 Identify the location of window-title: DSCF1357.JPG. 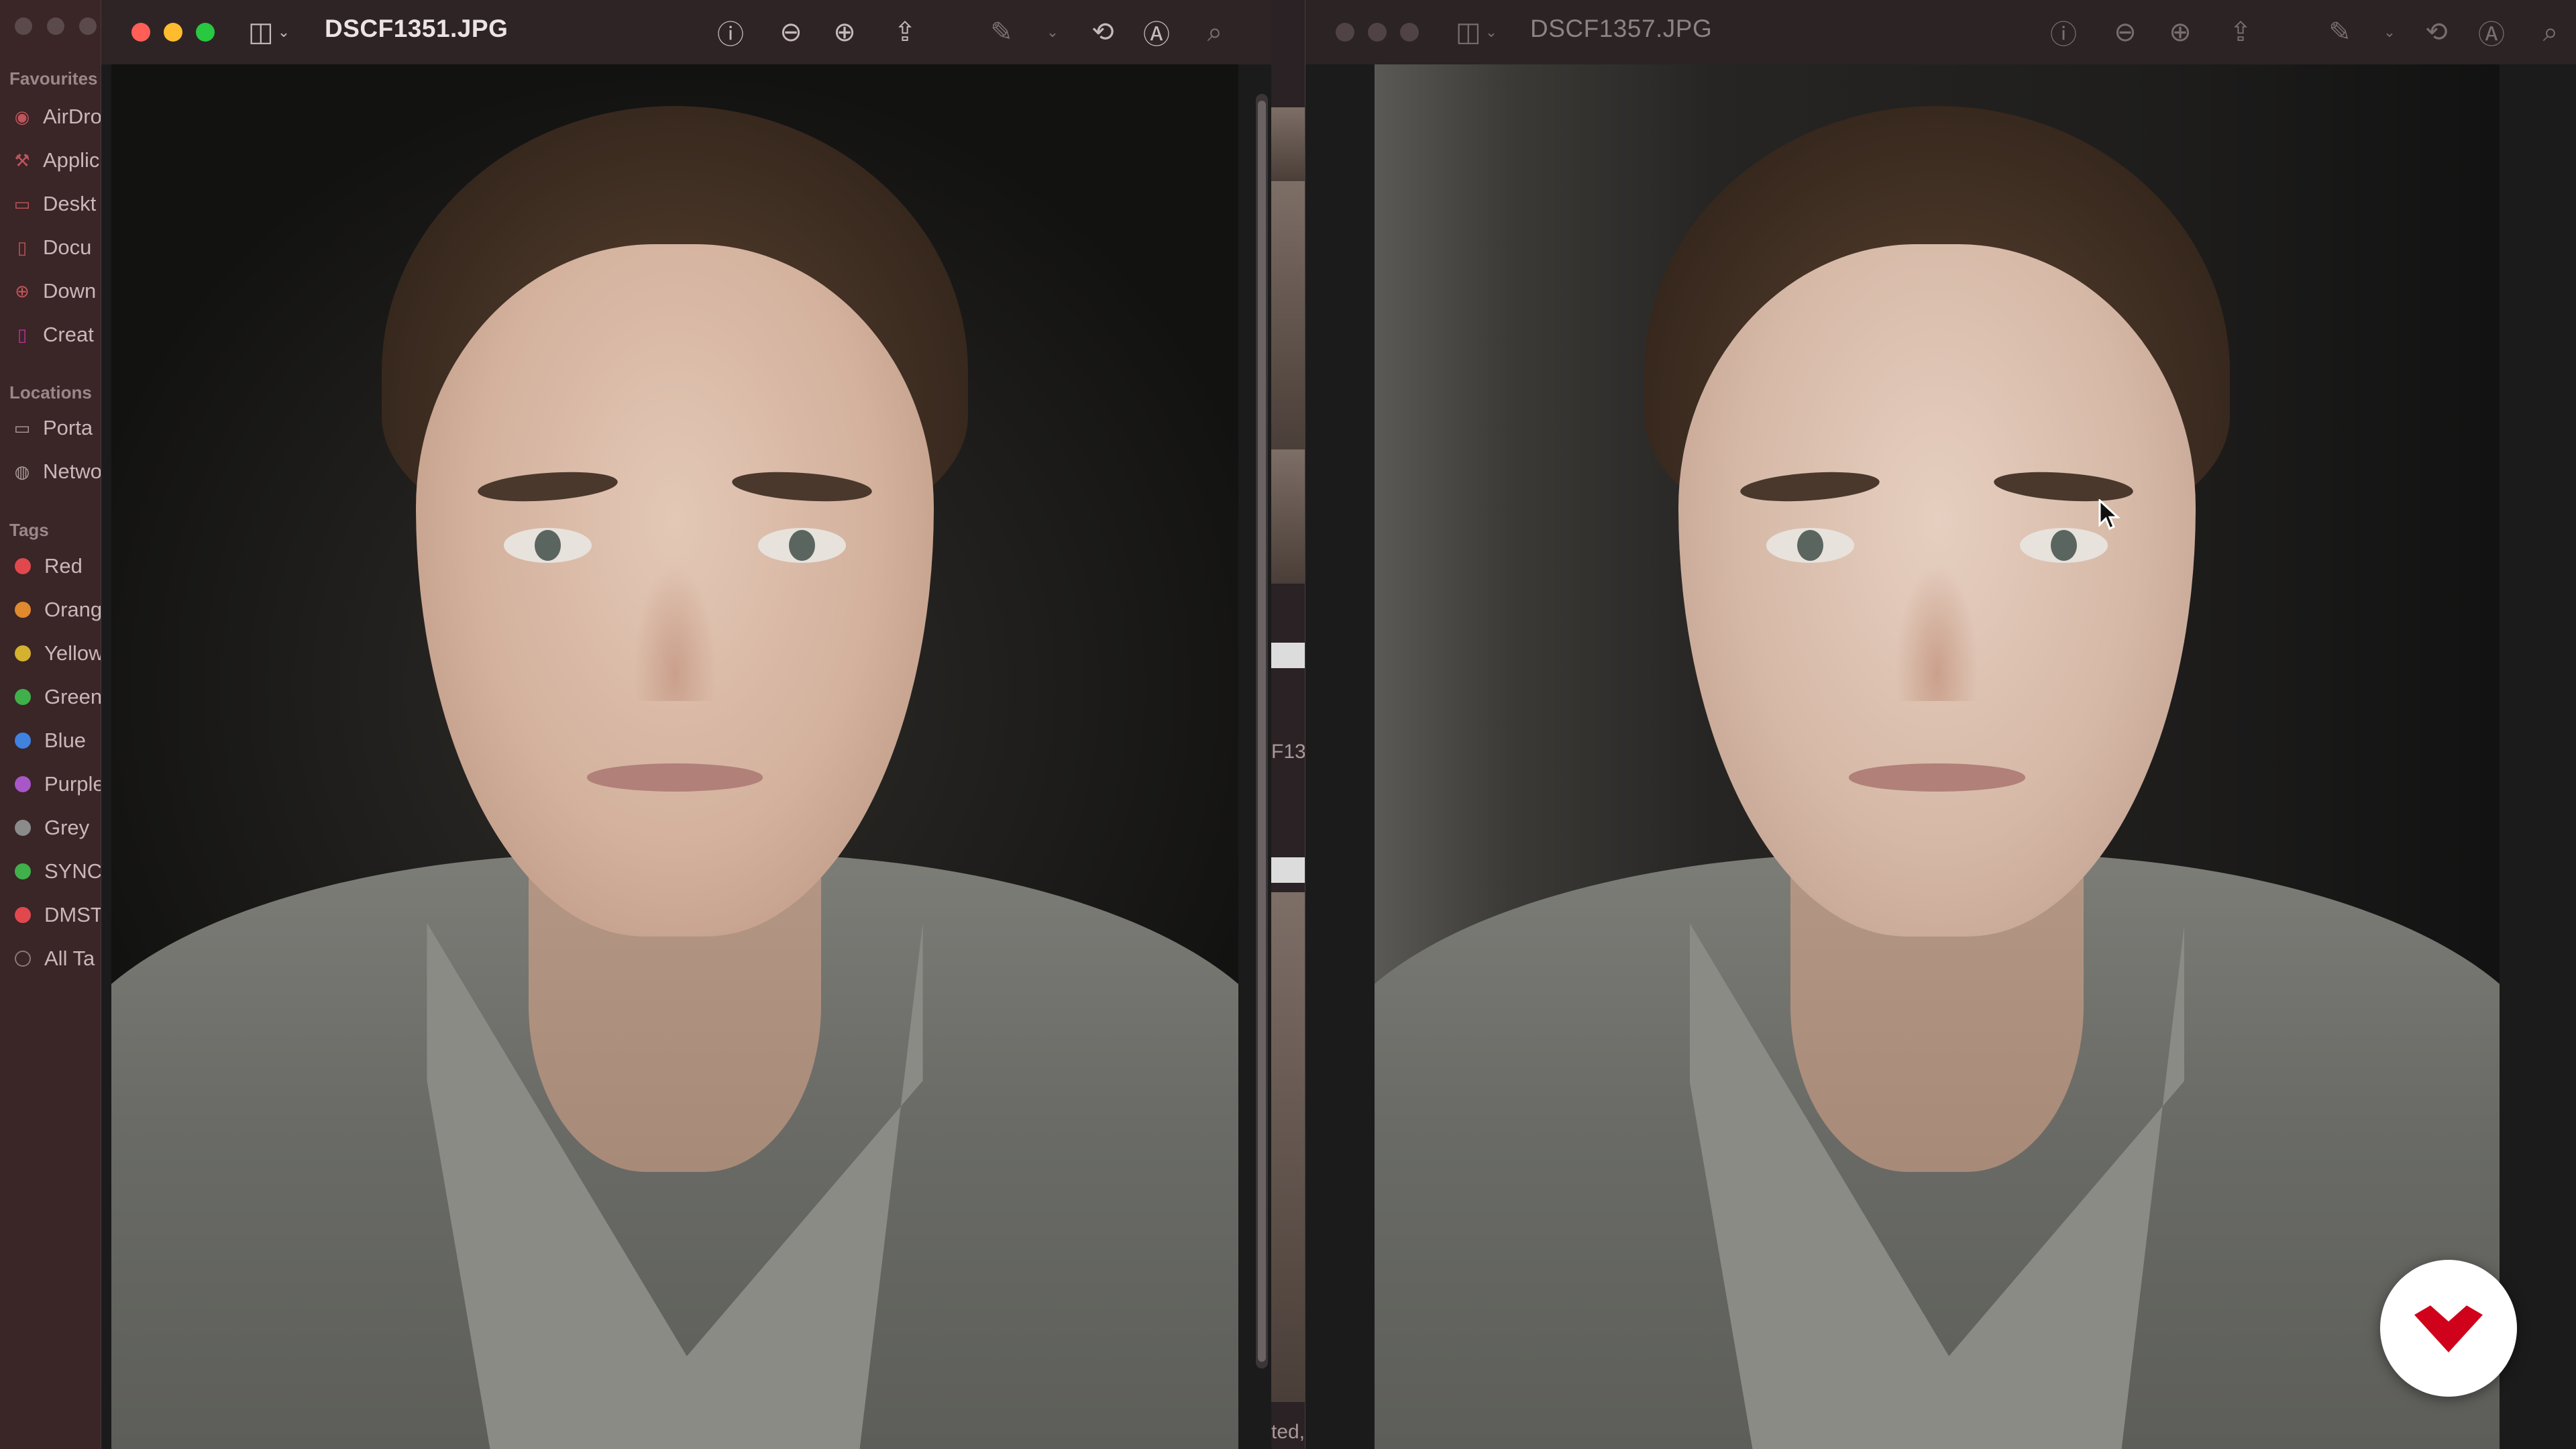
(1621, 28).